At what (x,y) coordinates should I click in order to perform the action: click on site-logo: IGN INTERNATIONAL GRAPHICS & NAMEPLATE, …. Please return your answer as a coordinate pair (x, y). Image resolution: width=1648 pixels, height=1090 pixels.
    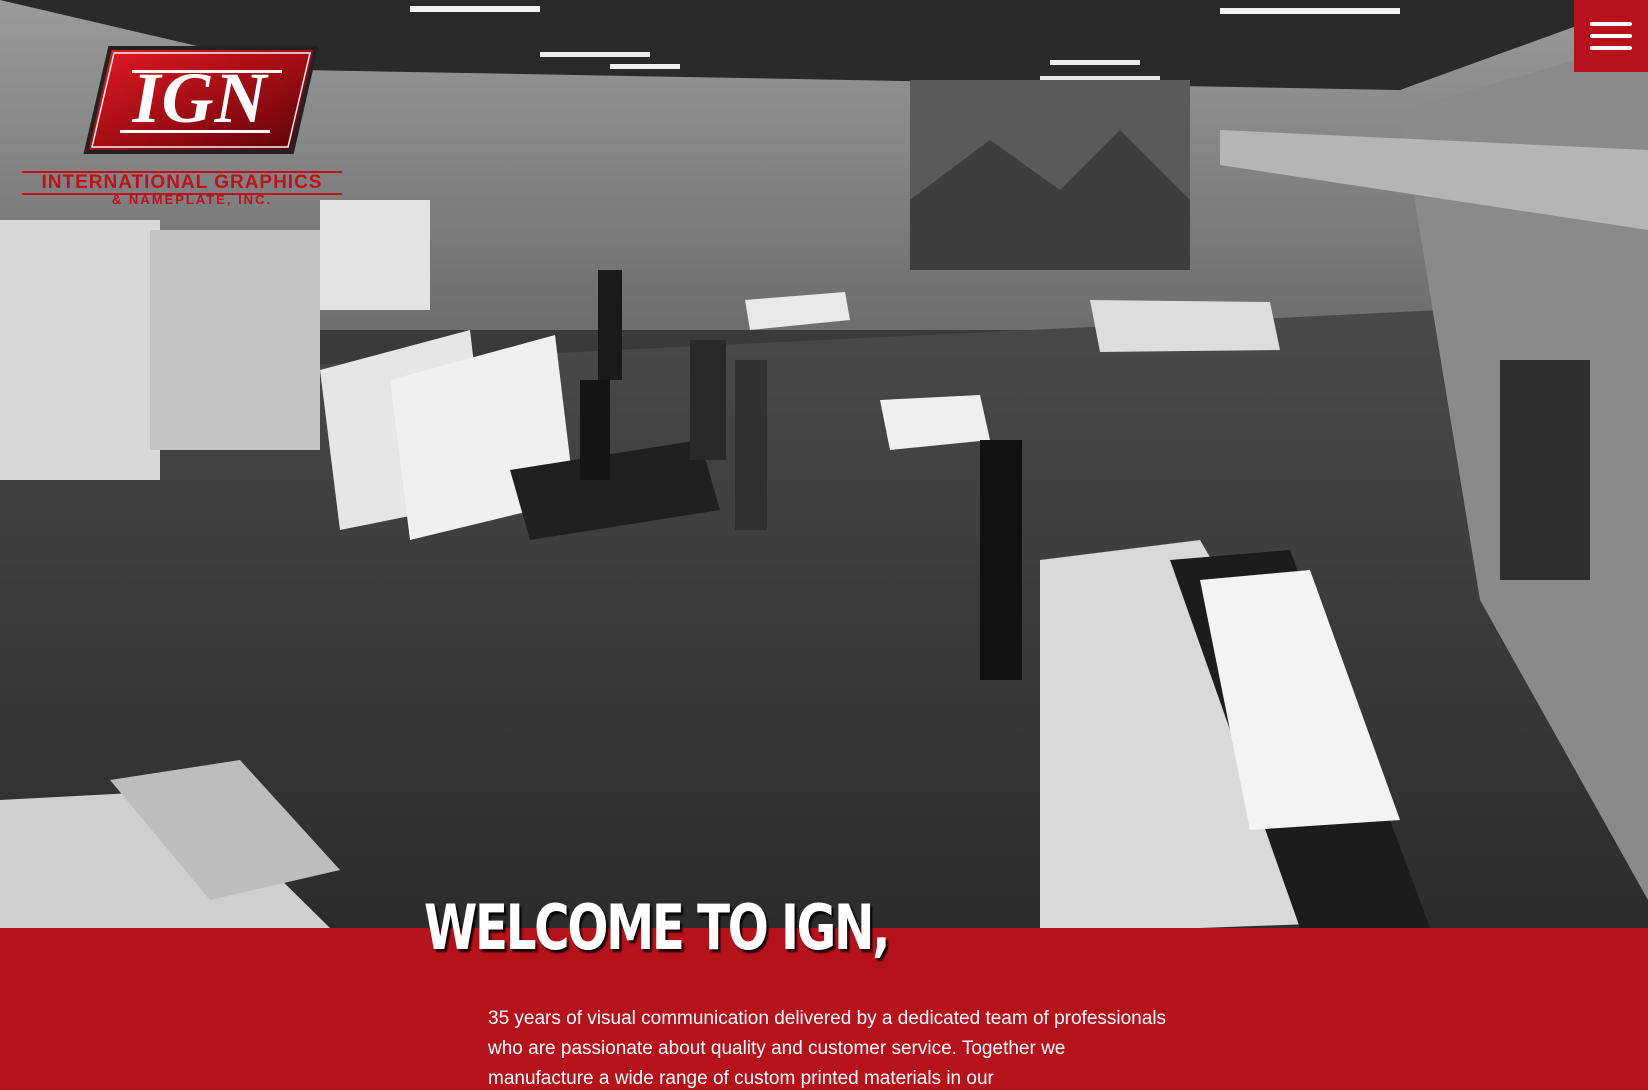
    Looking at the image, I should click on (182, 126).